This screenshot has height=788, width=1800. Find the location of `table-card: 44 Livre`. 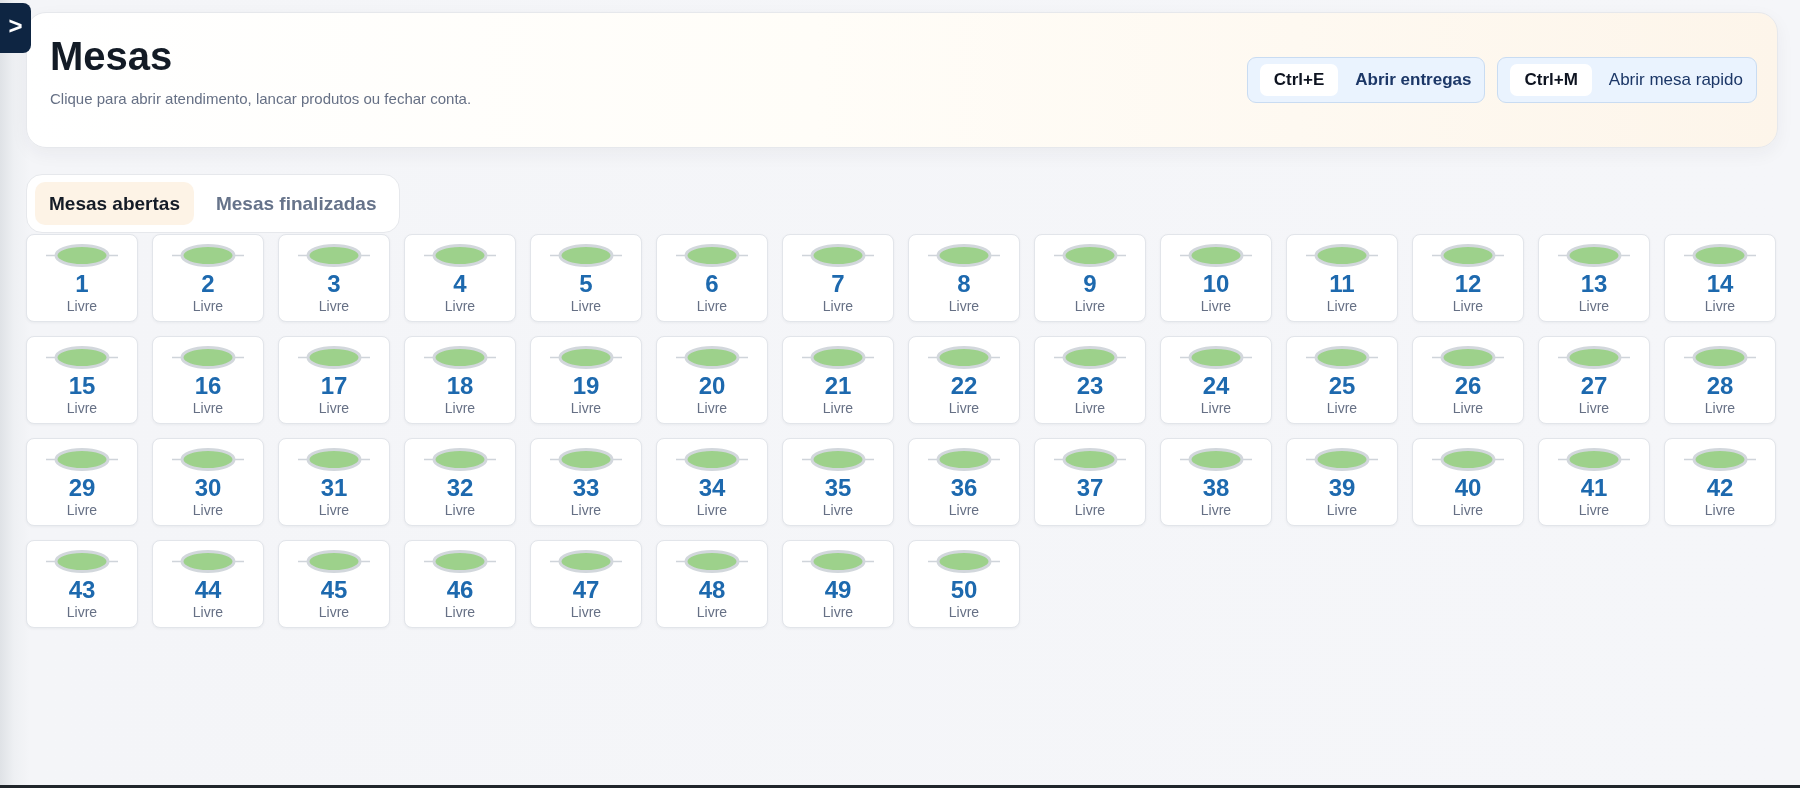

table-card: 44 Livre is located at coordinates (208, 584).